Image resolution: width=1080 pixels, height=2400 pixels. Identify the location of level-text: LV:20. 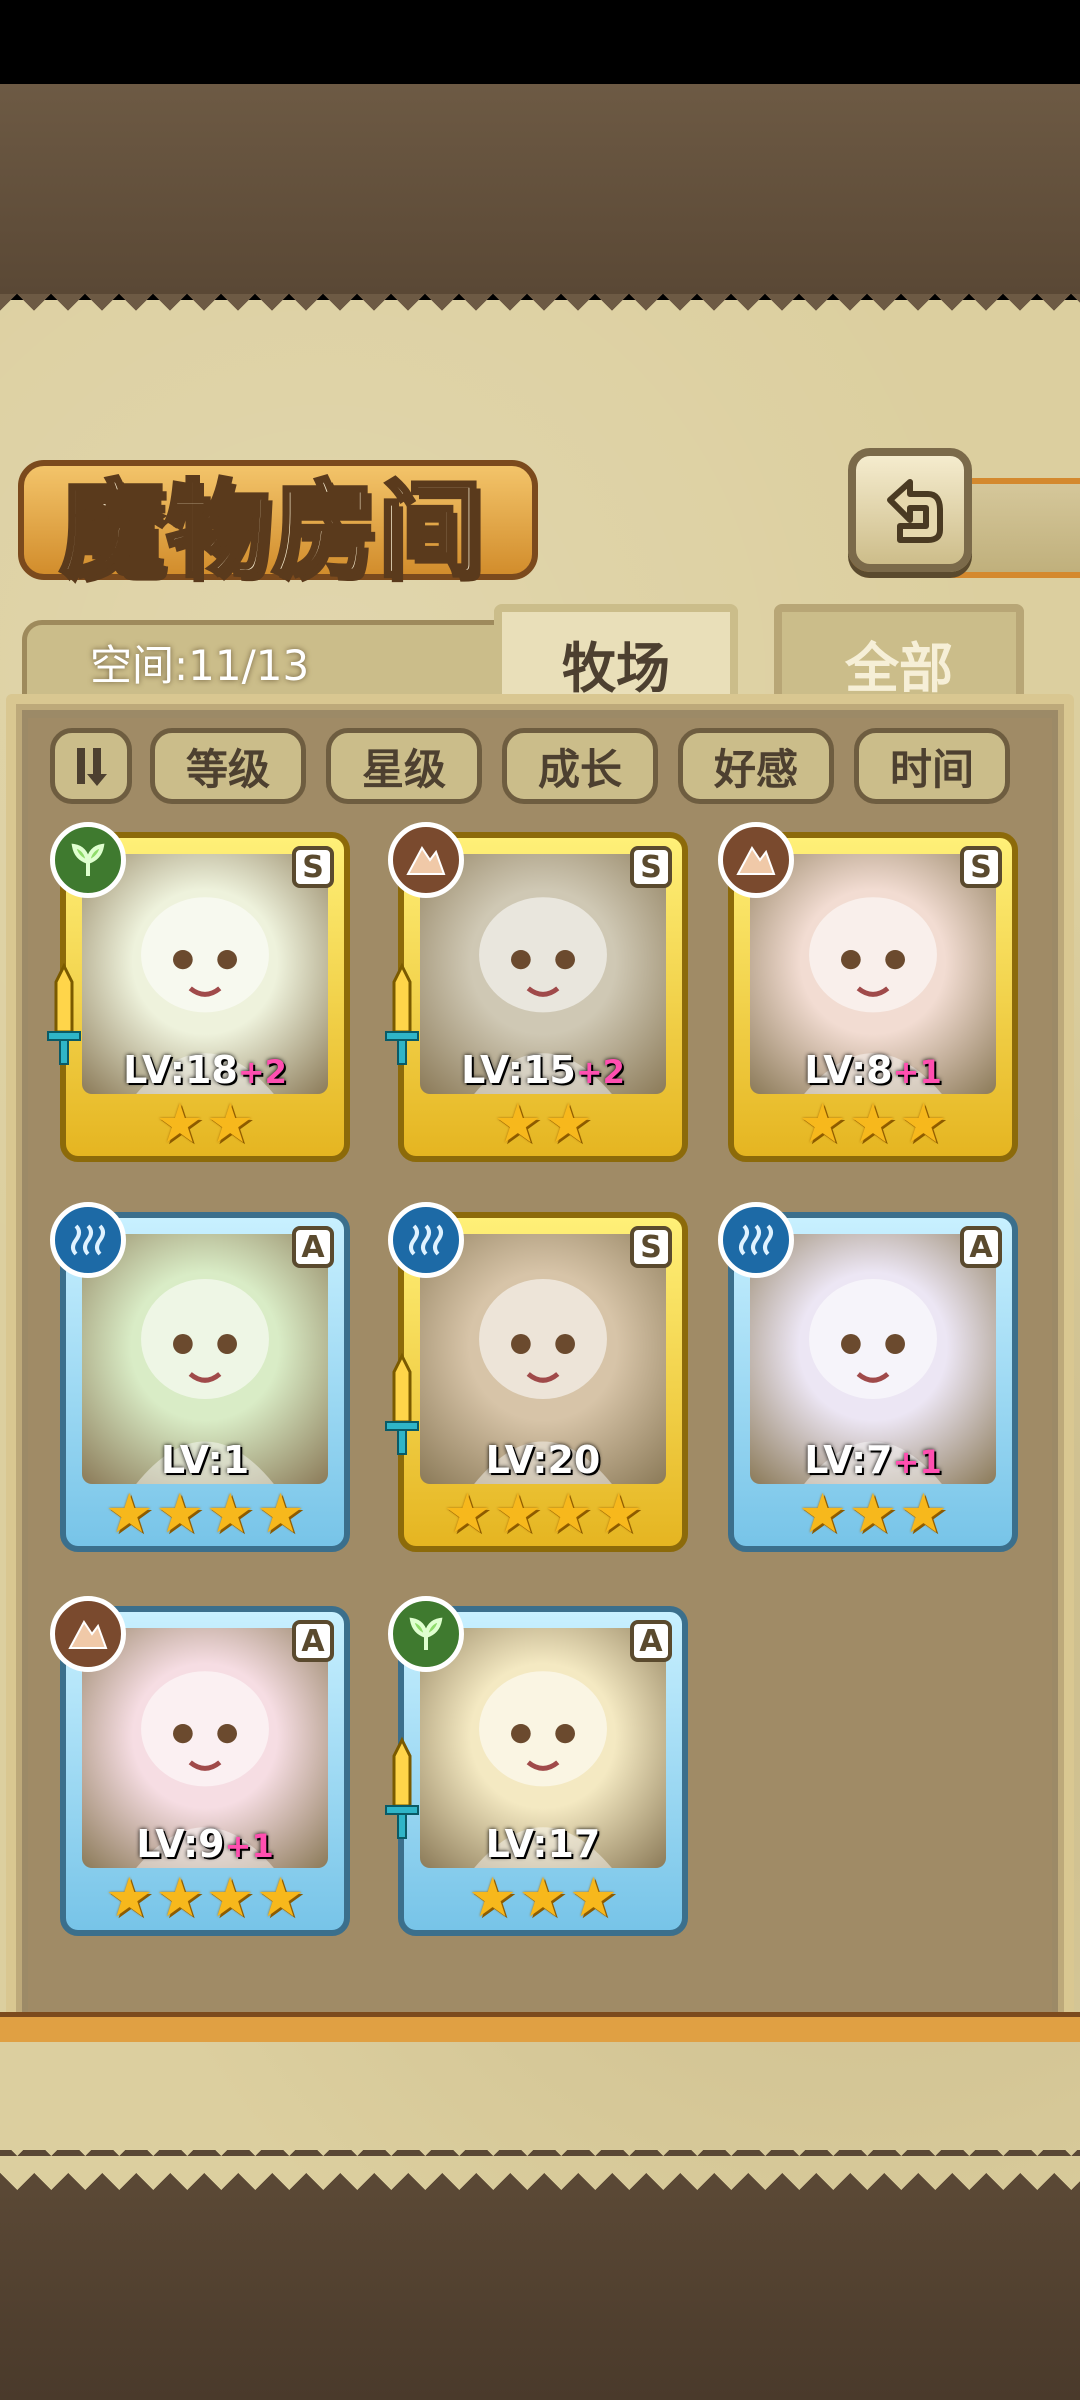
(543, 1460).